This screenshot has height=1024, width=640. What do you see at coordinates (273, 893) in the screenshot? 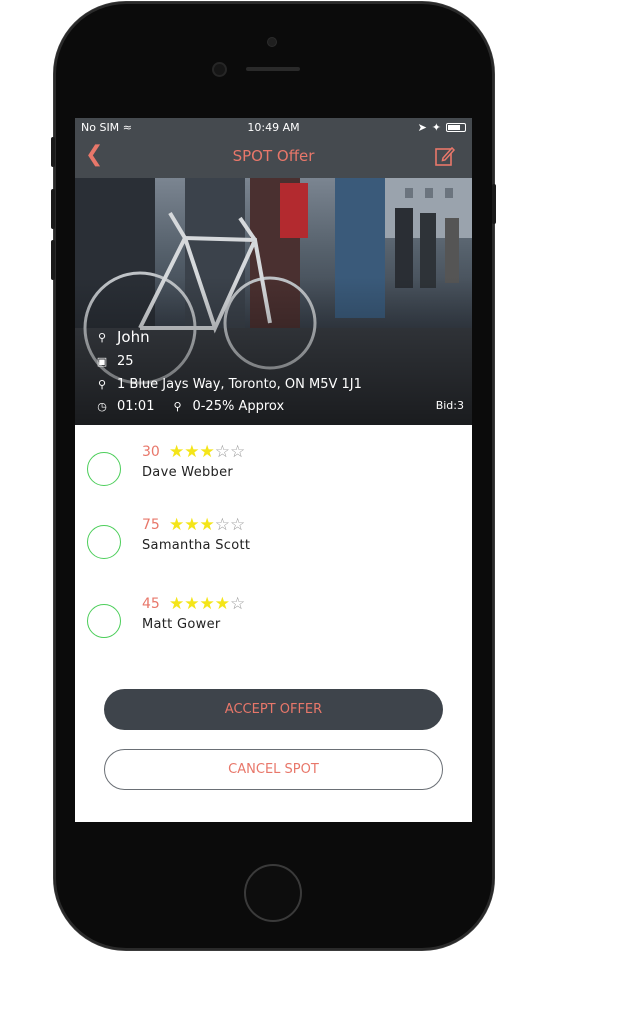
I see `home-button` at bounding box center [273, 893].